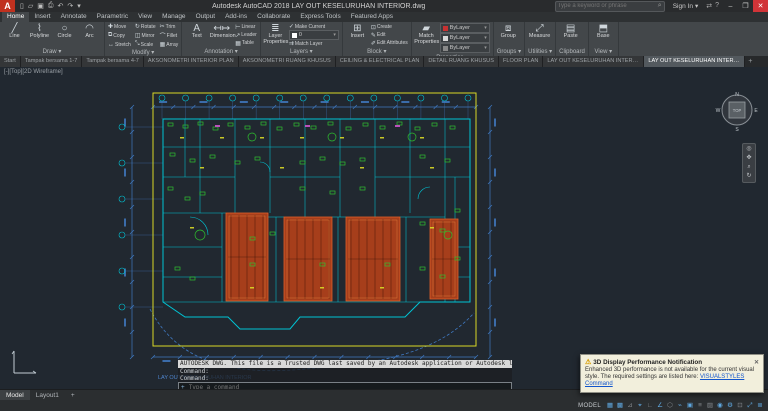  Describe the element at coordinates (169, 45) in the screenshot. I see `array-button: ▦ Array` at that location.